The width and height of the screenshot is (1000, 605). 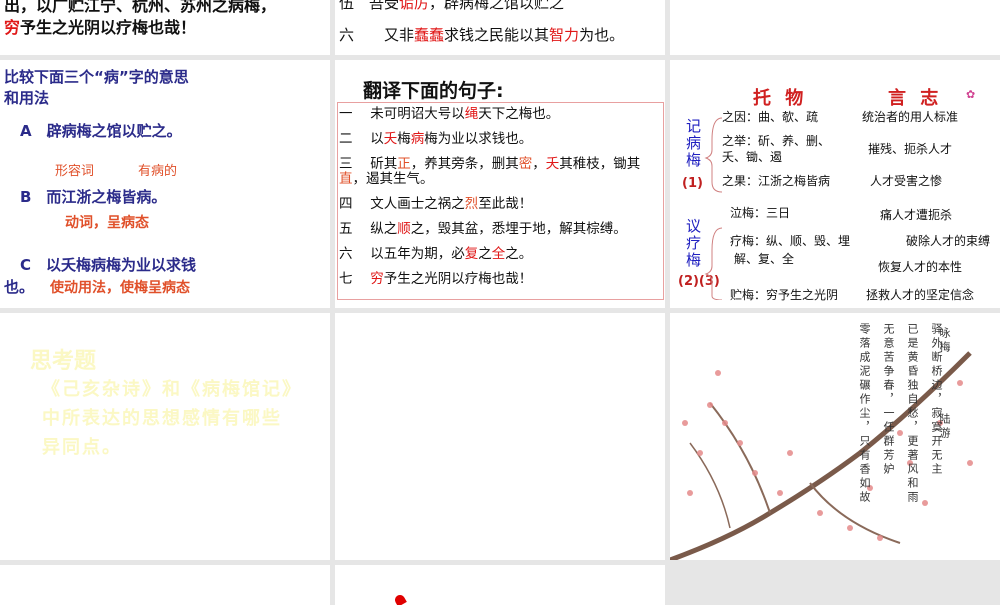 I want to click on slide6-group1-num: (1), so click(x=692, y=183).